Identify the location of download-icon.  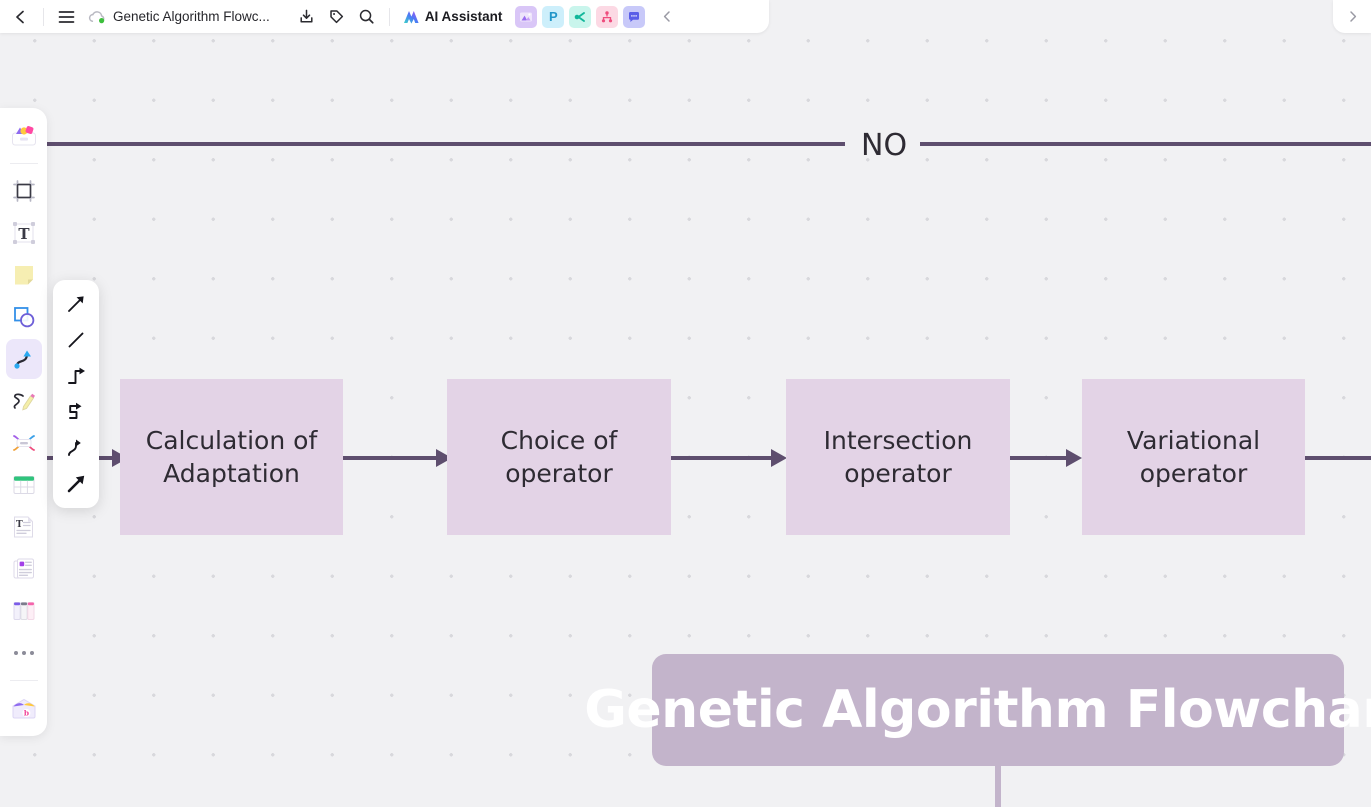
(306, 16).